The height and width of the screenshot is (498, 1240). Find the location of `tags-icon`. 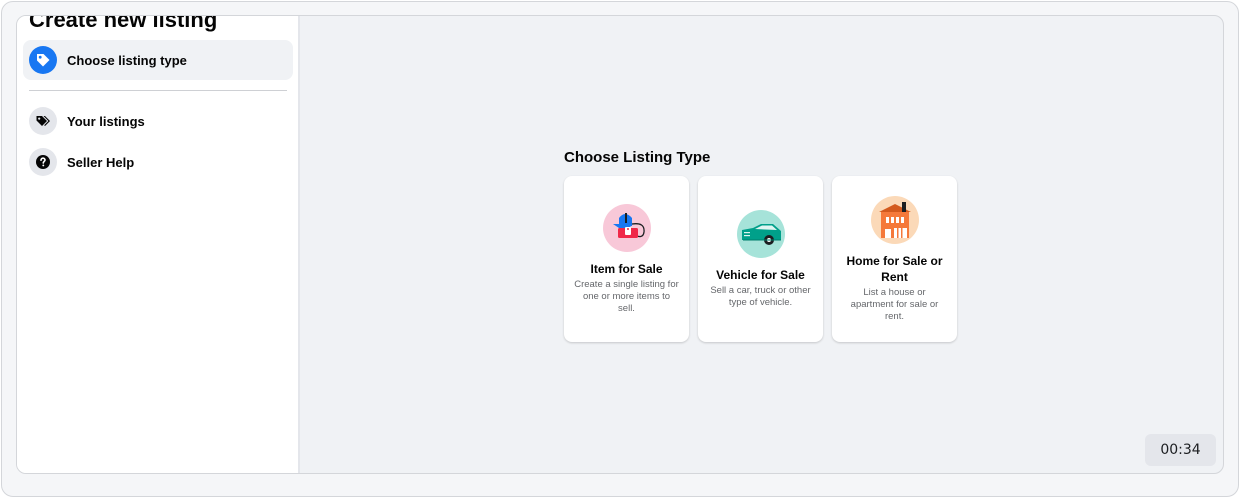

tags-icon is located at coordinates (43, 121).